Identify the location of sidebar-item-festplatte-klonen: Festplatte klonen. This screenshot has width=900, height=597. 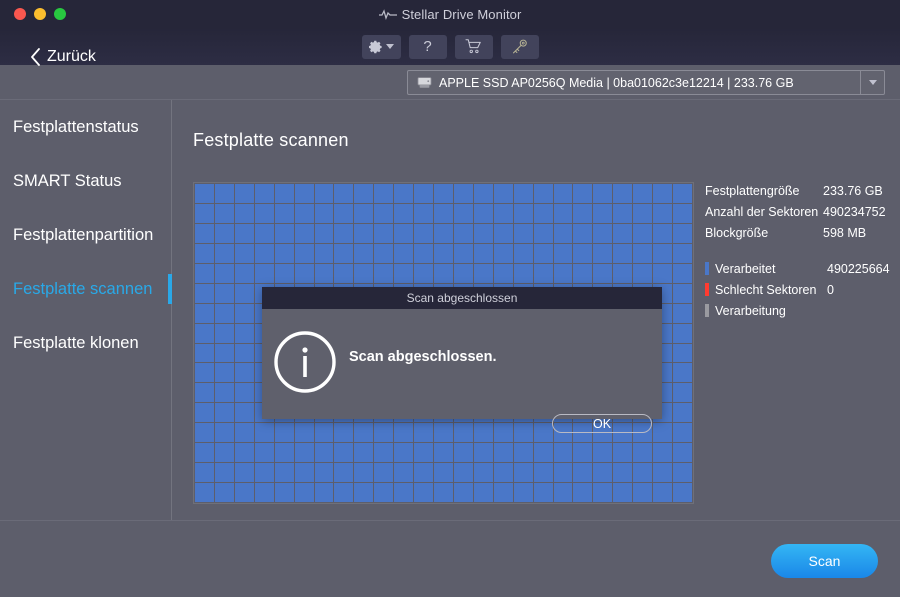
(85, 343).